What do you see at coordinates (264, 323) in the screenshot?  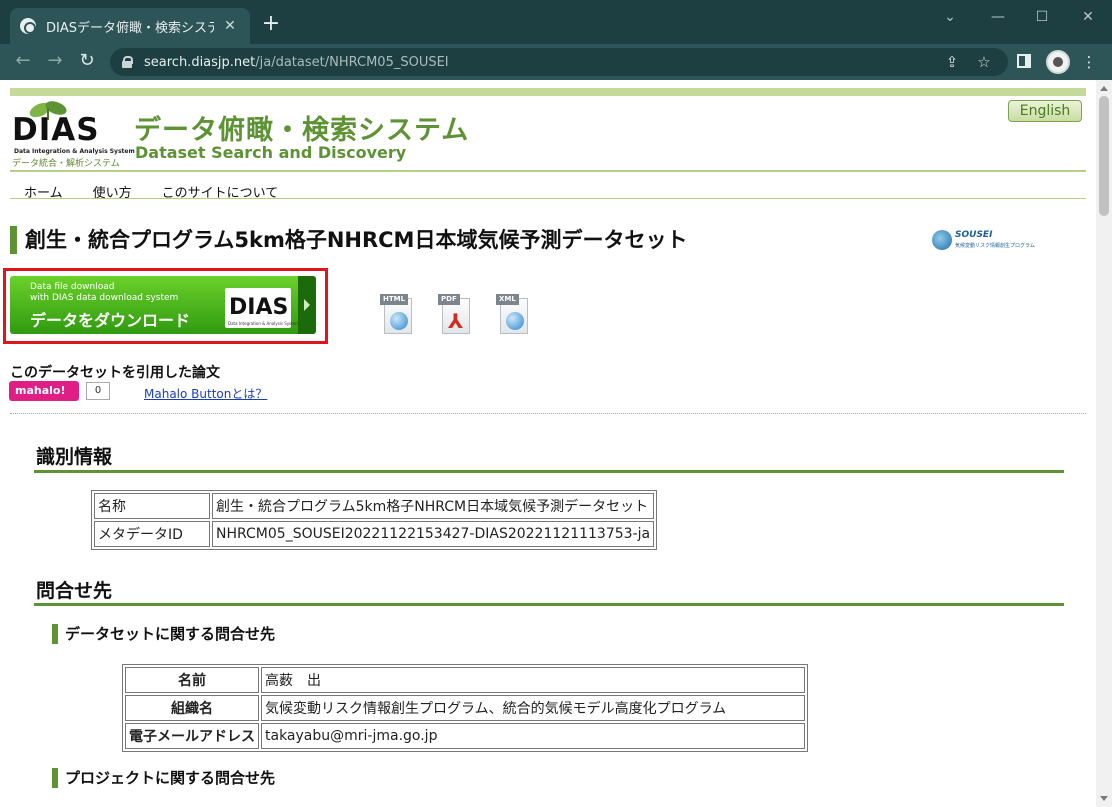 I see `download-logo-subtitle: Data Integration & Analysis System` at bounding box center [264, 323].